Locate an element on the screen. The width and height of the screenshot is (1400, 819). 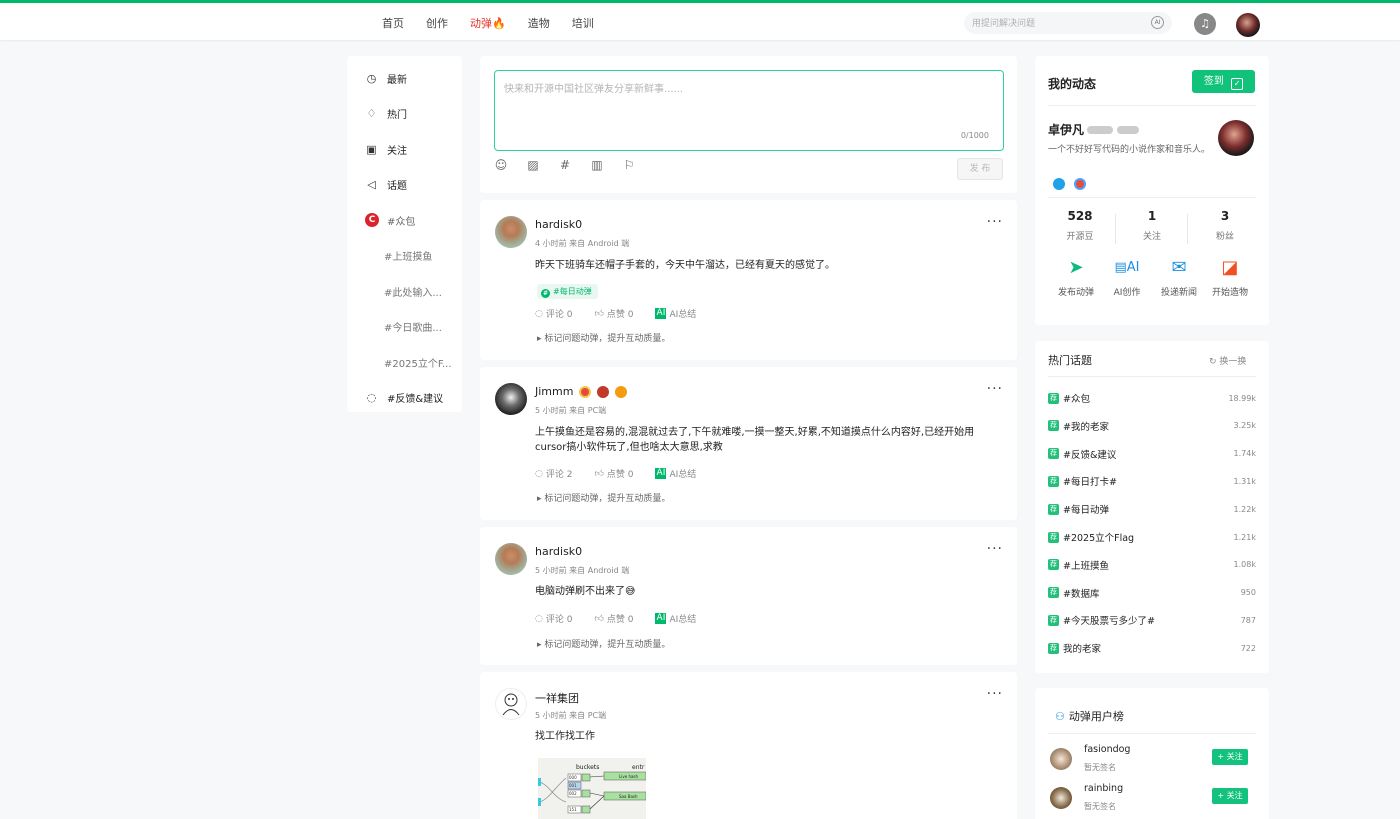
publish-tweet-button: ➤ 发布动弹 is located at coordinates (1076, 277).